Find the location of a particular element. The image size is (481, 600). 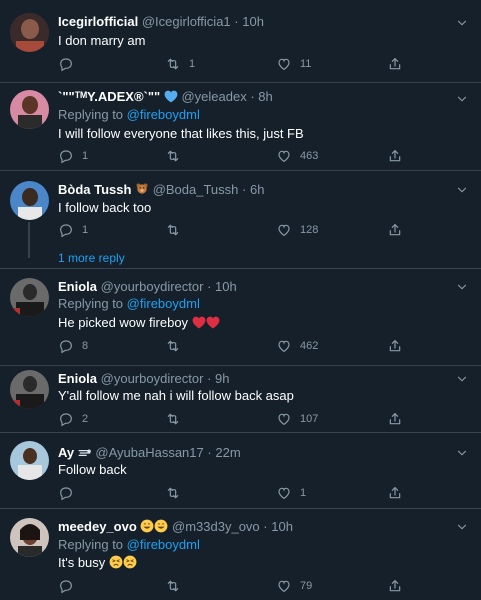

more-replies-link: 1 more reply is located at coordinates (91, 258).